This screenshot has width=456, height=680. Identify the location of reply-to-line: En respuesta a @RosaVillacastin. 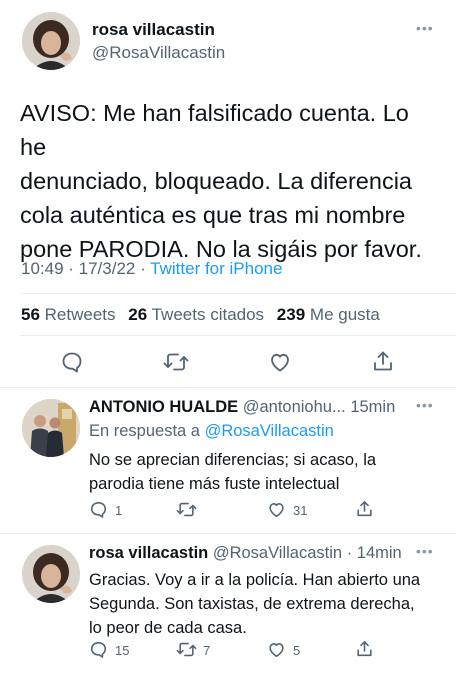
(211, 431).